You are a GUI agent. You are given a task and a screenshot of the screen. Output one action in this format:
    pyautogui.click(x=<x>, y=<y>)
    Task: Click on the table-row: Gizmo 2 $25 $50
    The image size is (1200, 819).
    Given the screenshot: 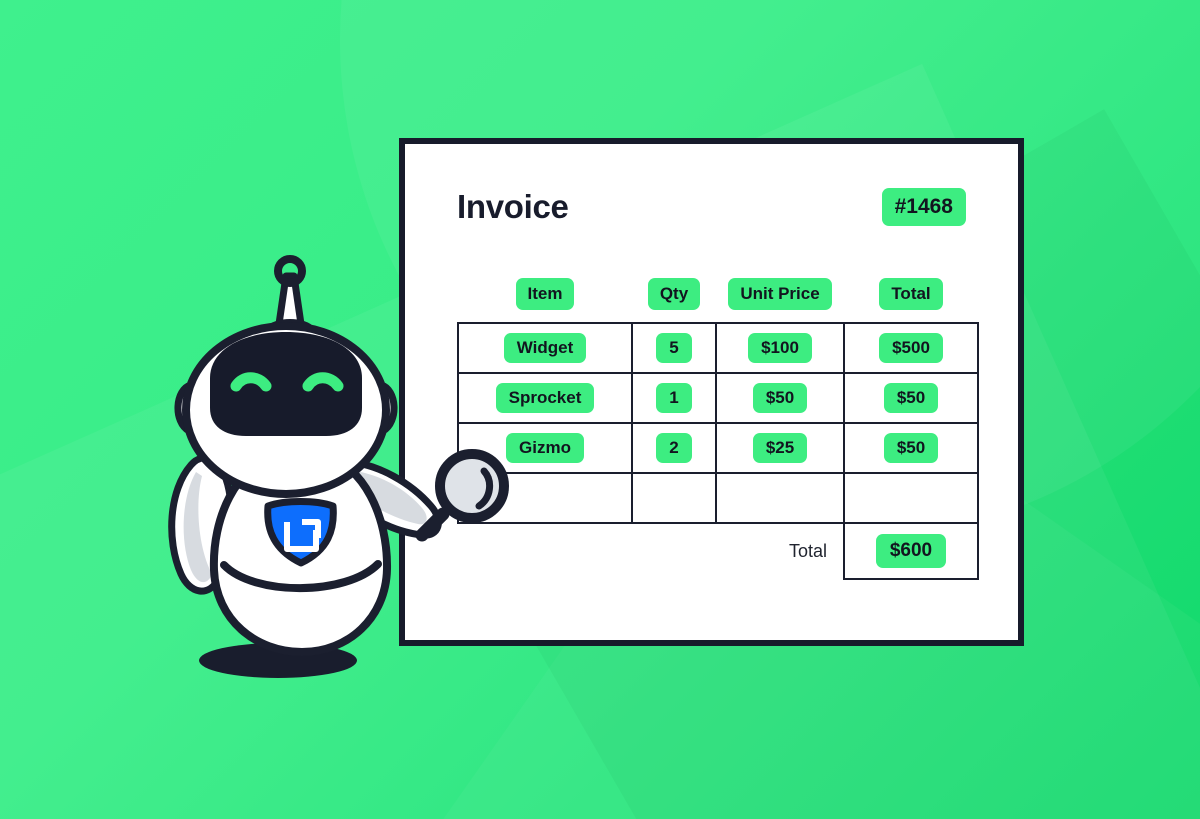 What is the action you would take?
    pyautogui.click(x=718, y=448)
    